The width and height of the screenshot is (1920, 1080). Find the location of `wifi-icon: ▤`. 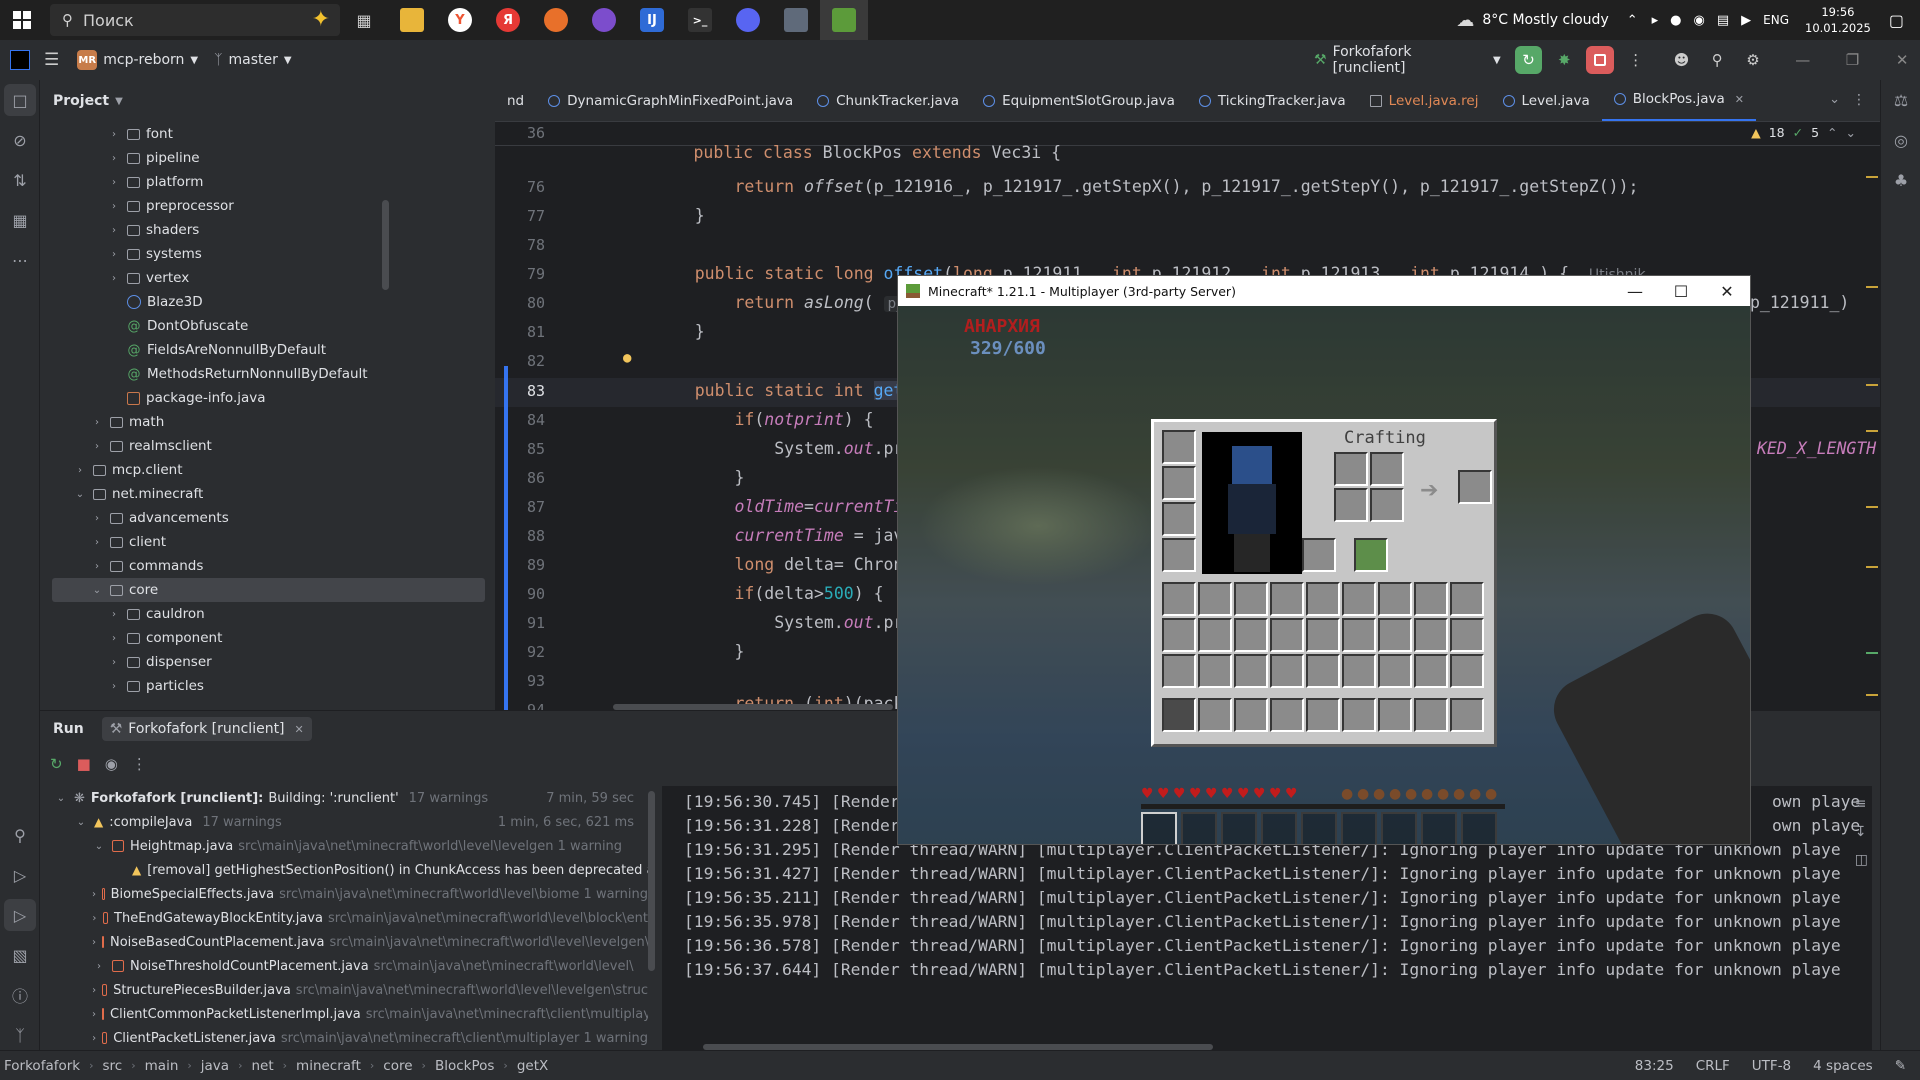

wifi-icon: ▤ is located at coordinates (1723, 20).